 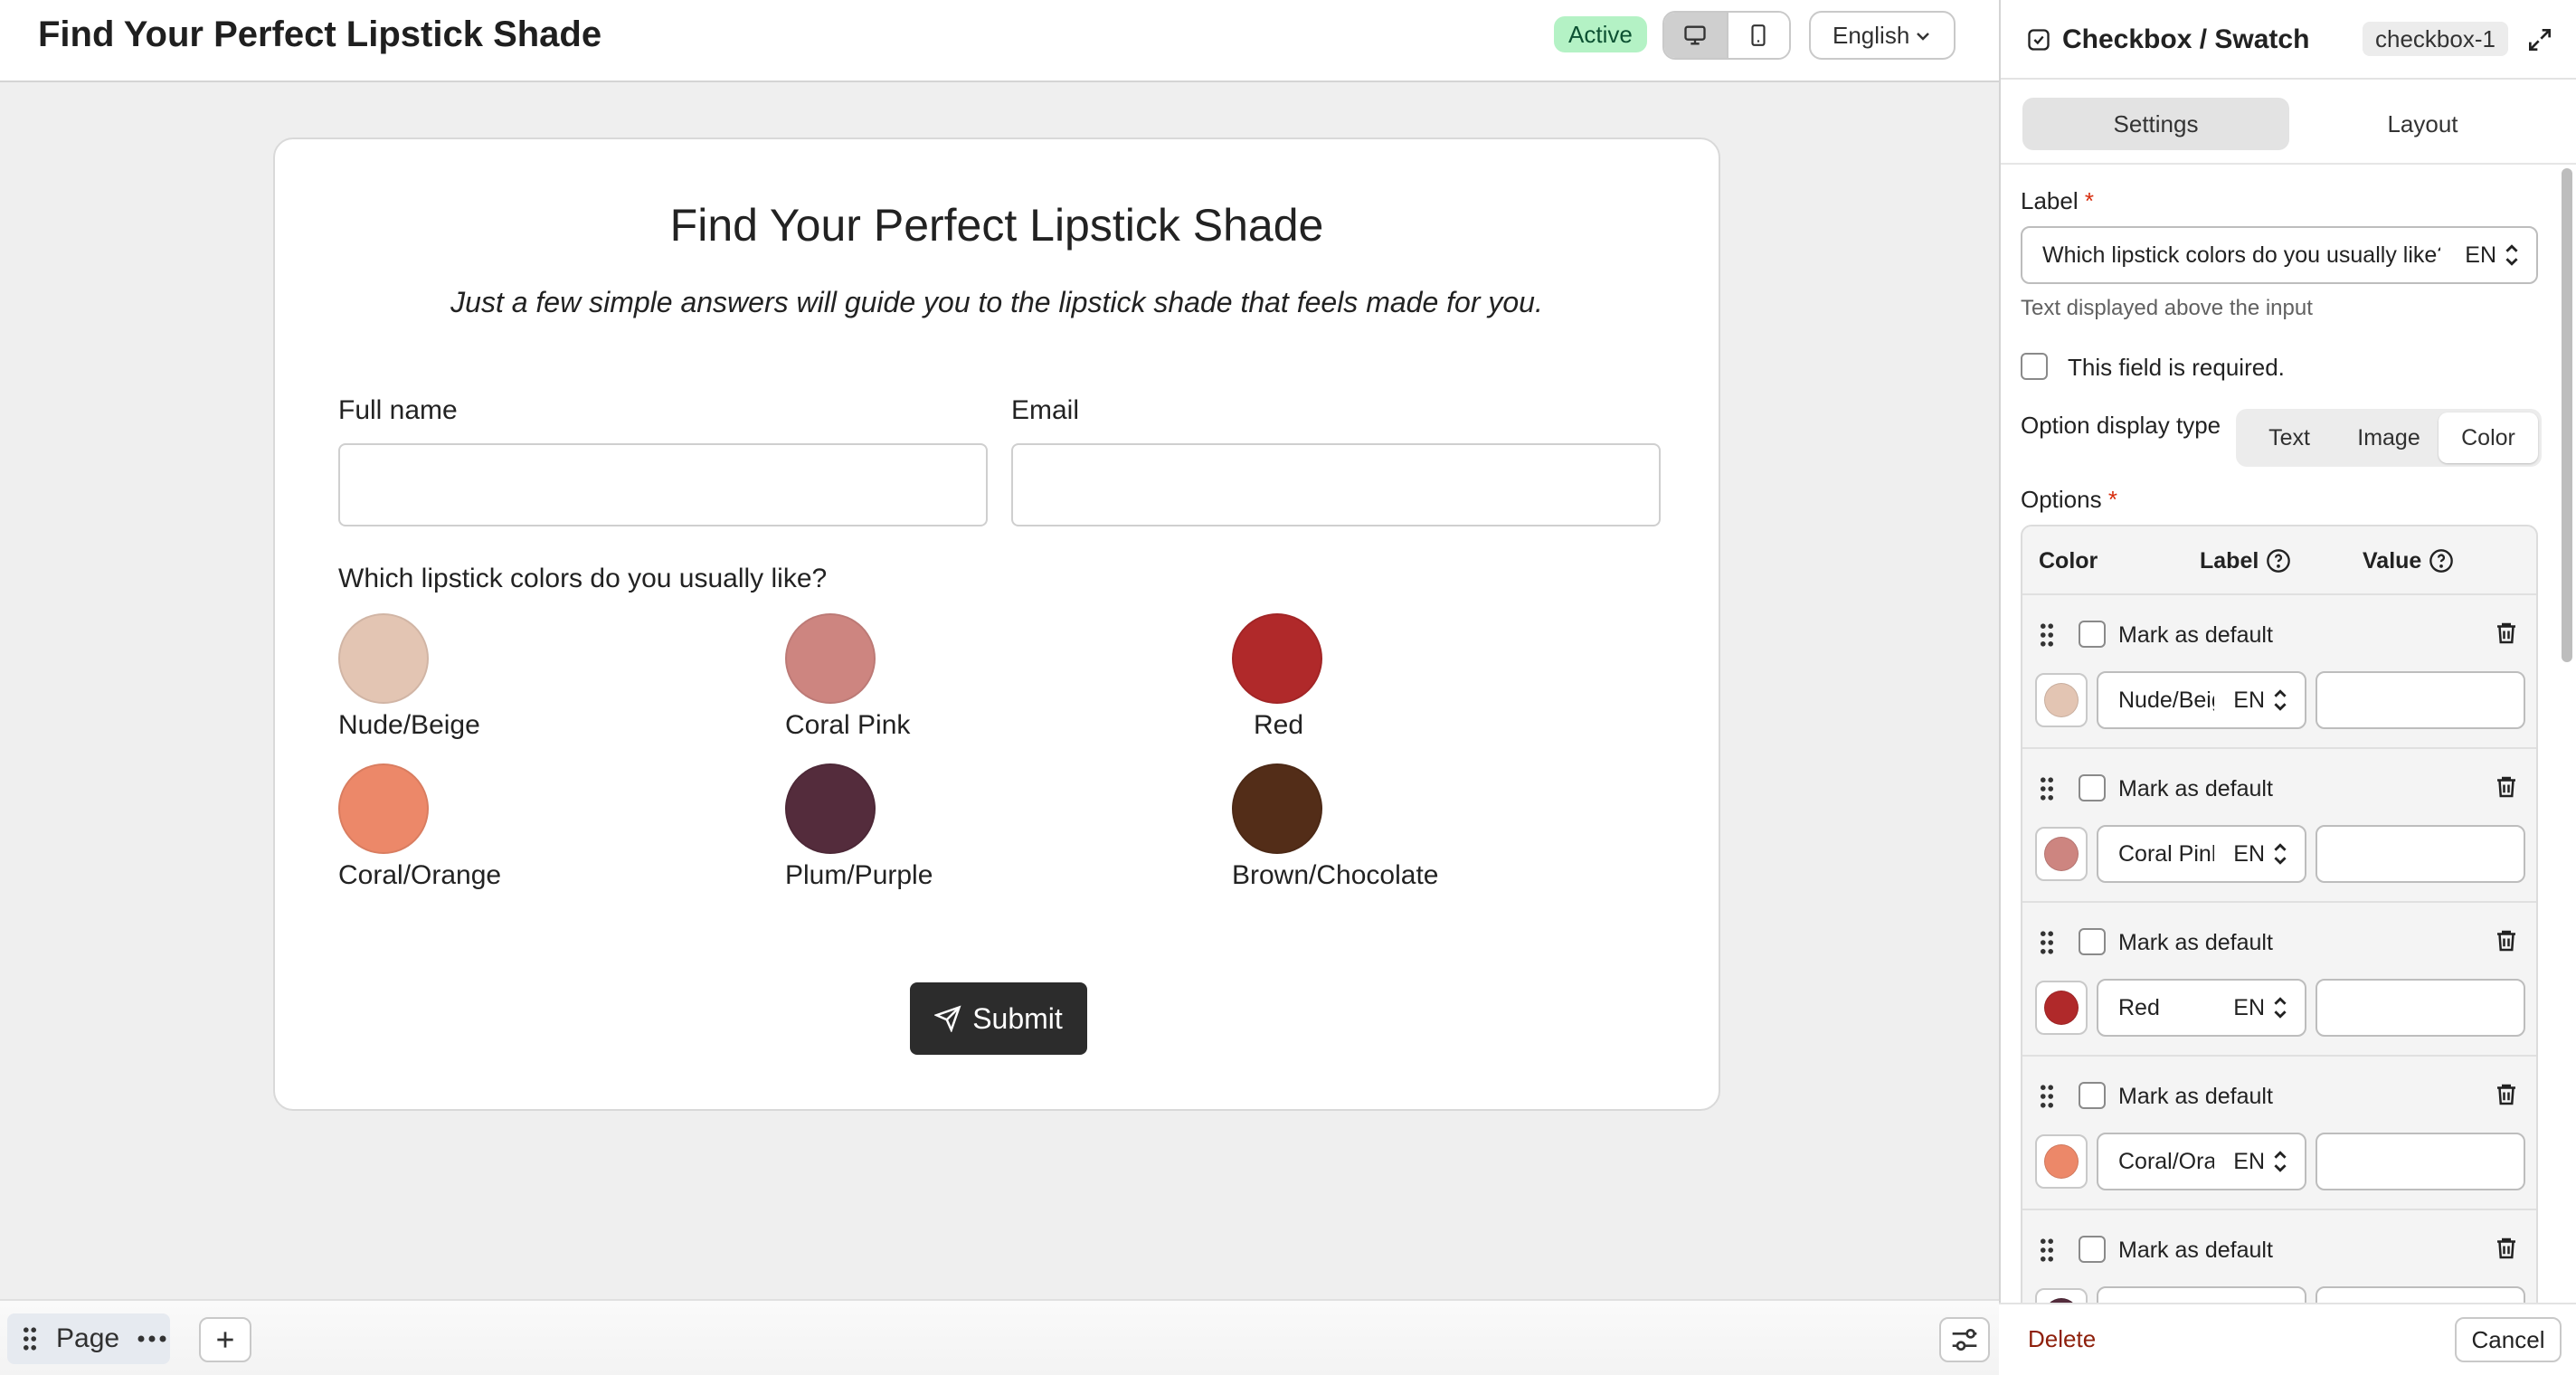 What do you see at coordinates (2201, 1008) in the screenshot?
I see `option-label-input: Red EN` at bounding box center [2201, 1008].